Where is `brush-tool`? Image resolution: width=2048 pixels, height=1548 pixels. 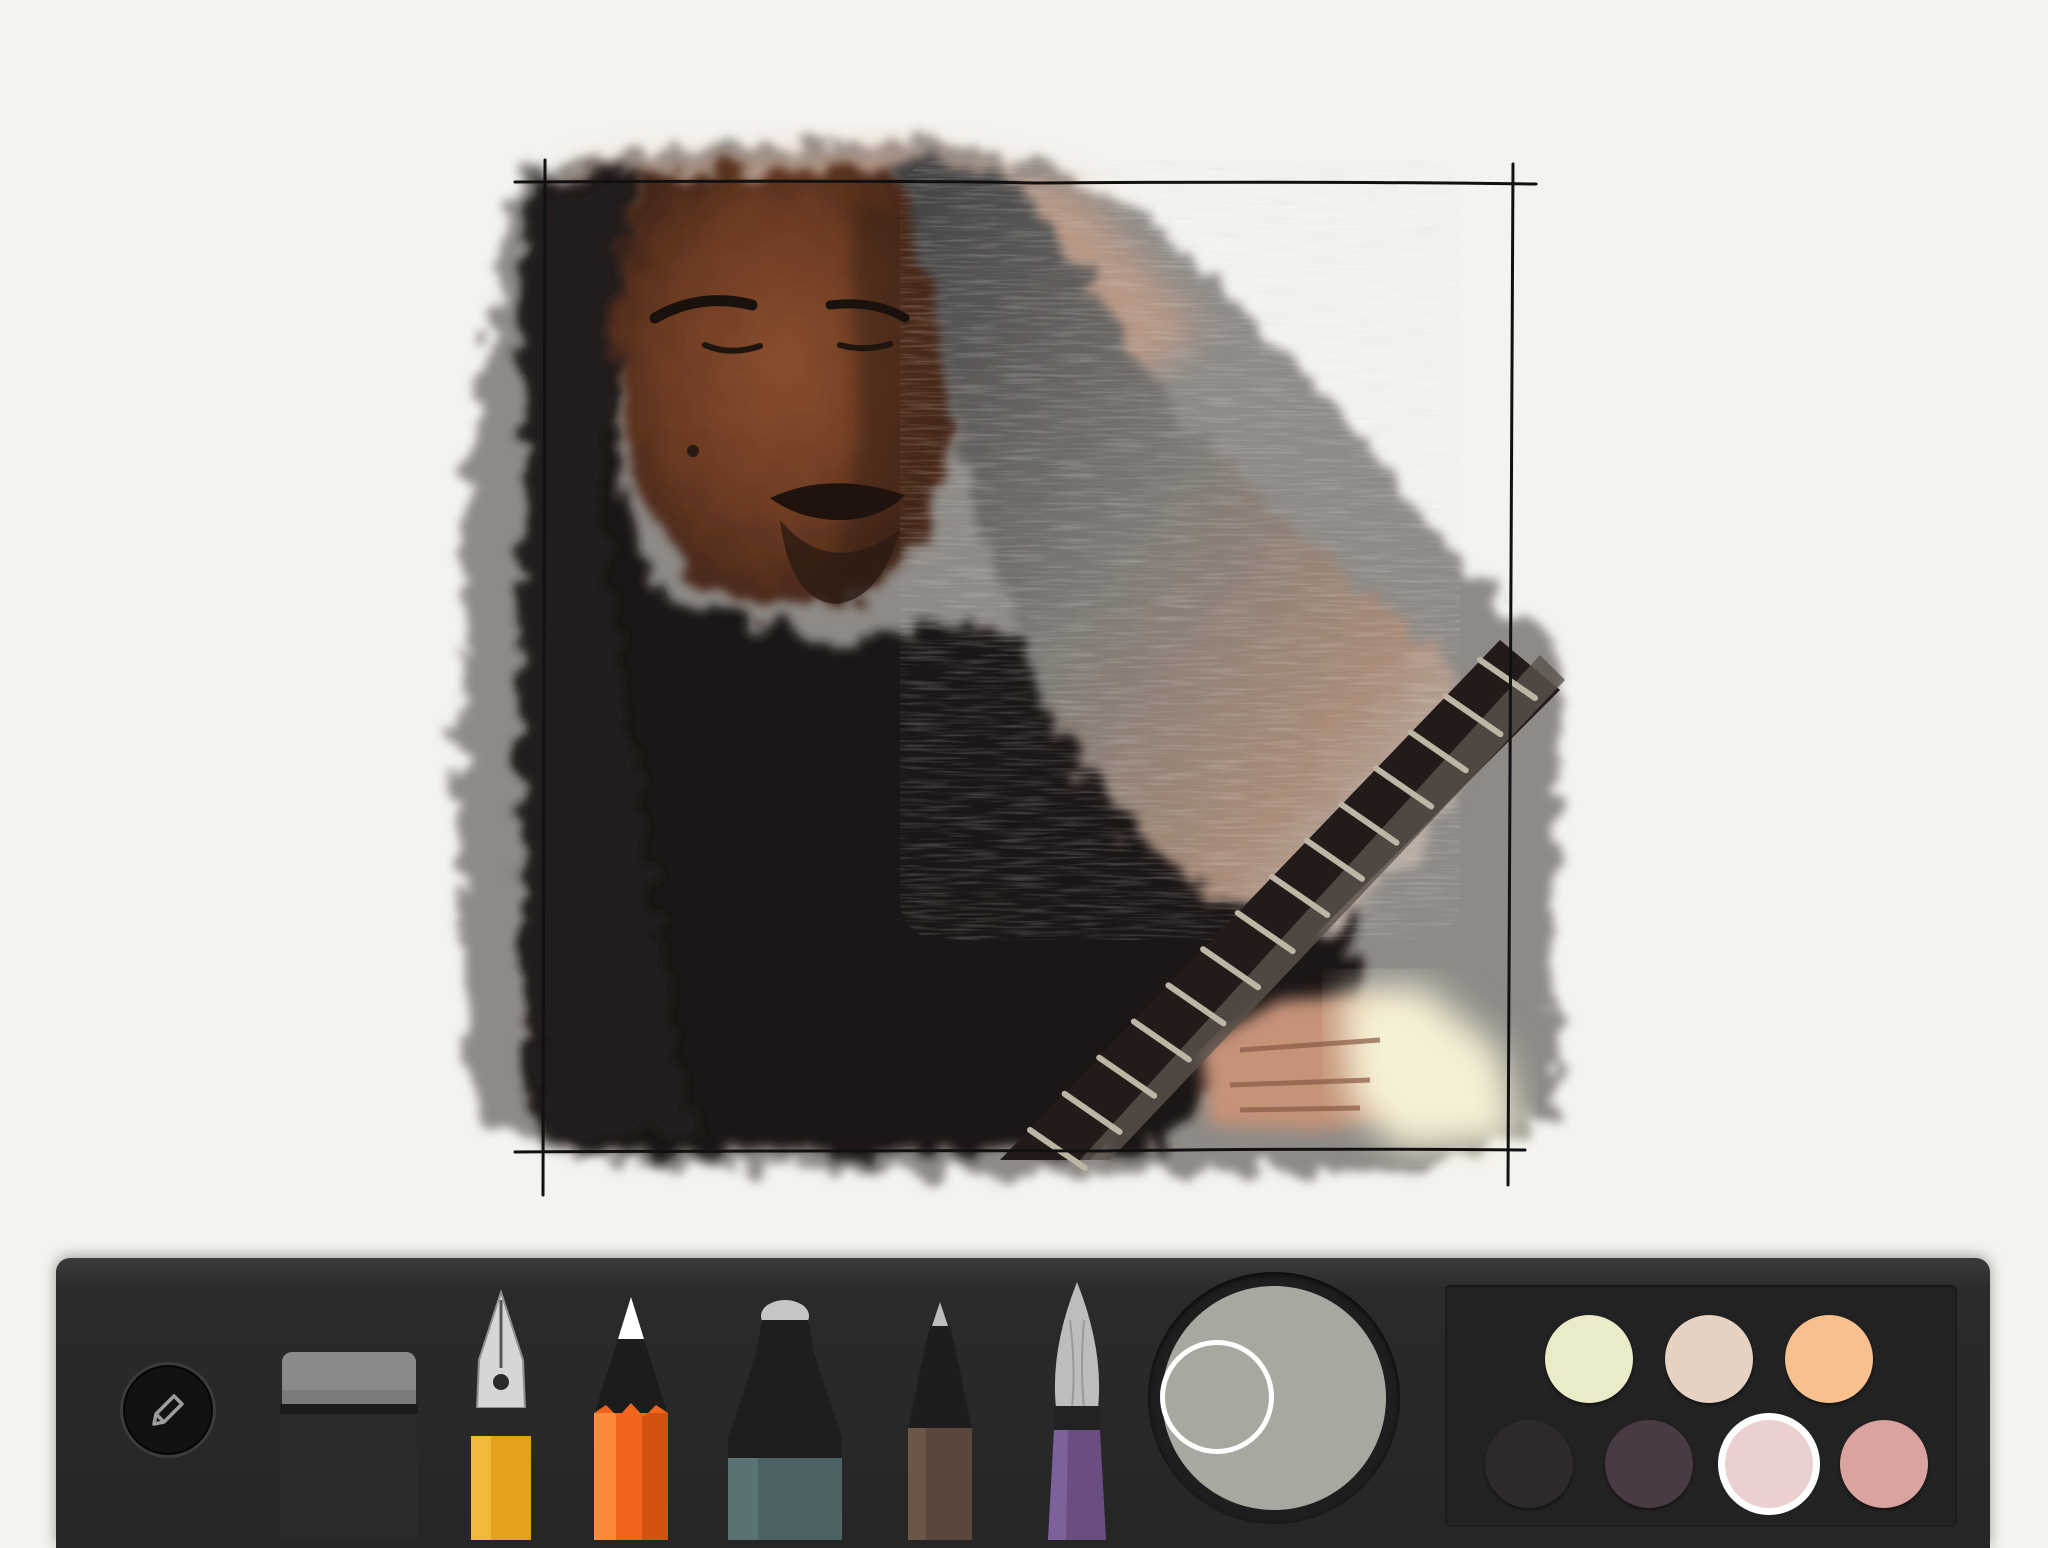 brush-tool is located at coordinates (1077, 1410).